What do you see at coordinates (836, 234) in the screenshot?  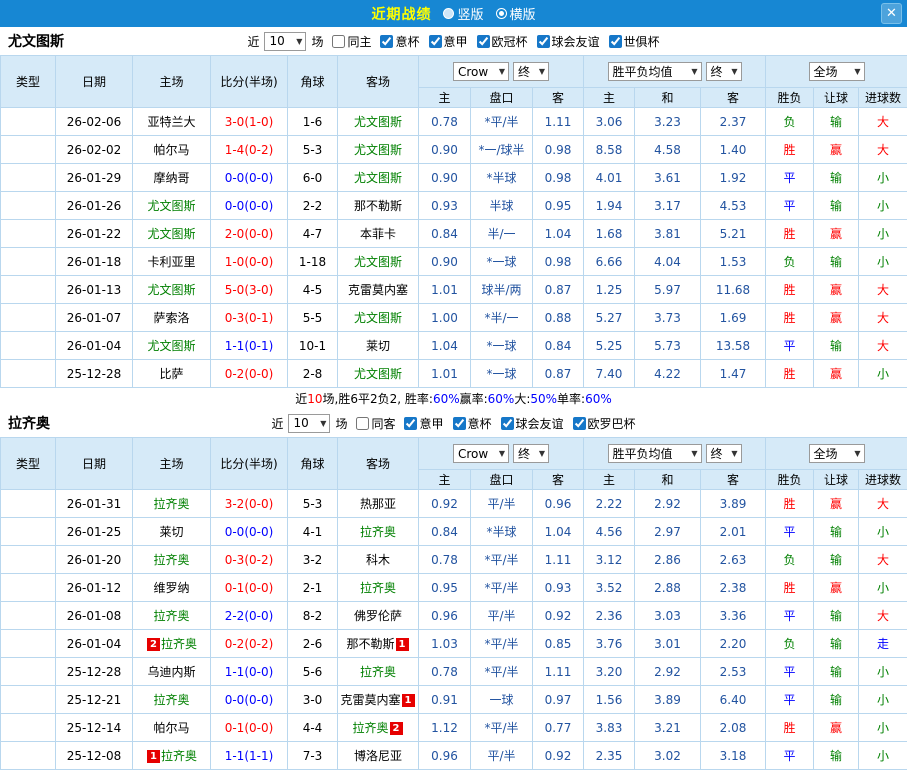 I see `result-cell: 赢` at bounding box center [836, 234].